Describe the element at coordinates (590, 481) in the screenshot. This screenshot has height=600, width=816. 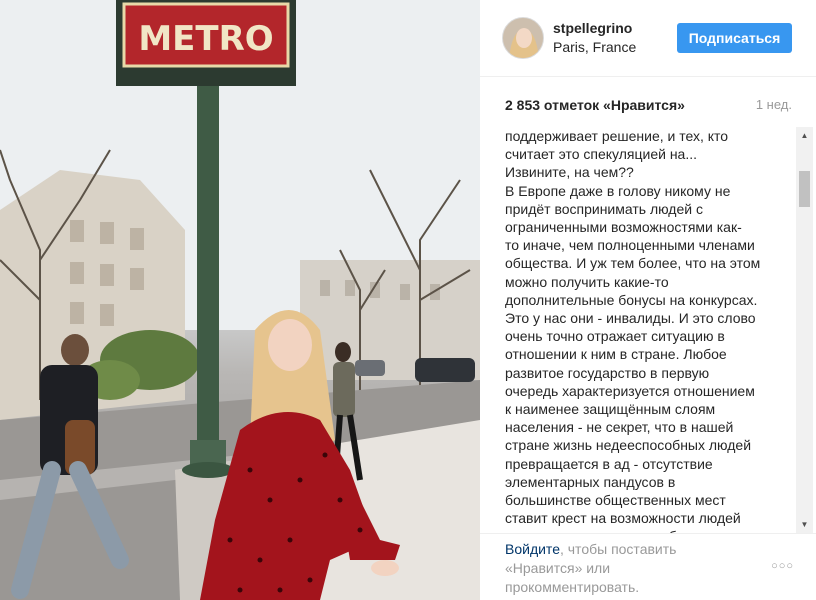
I see `caption-line: элементарных пандусов в` at that location.